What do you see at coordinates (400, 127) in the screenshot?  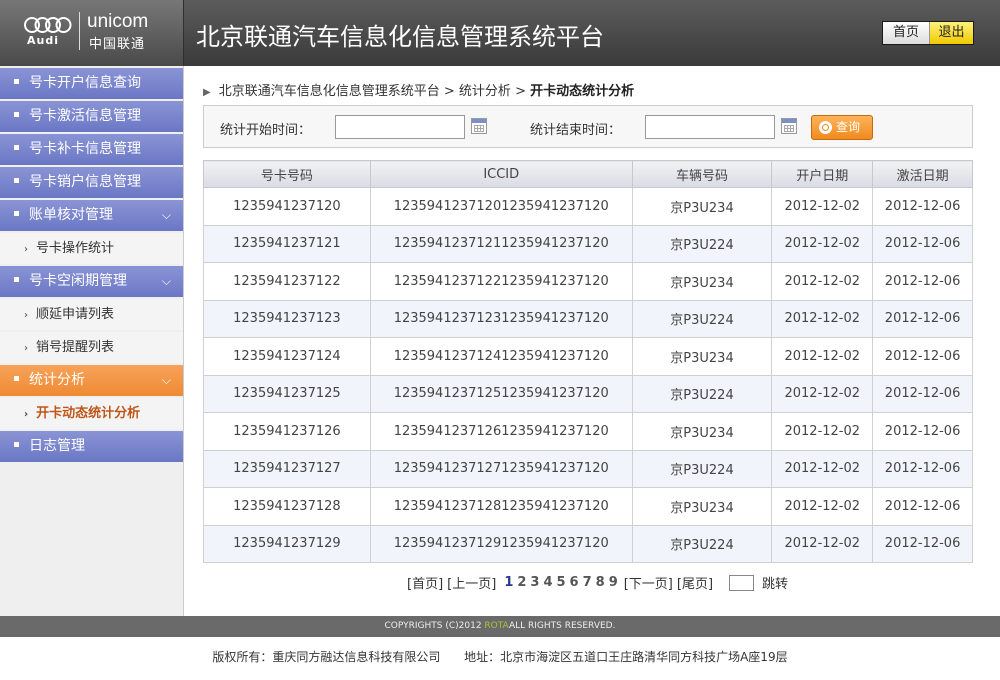 I see `start-time-input` at bounding box center [400, 127].